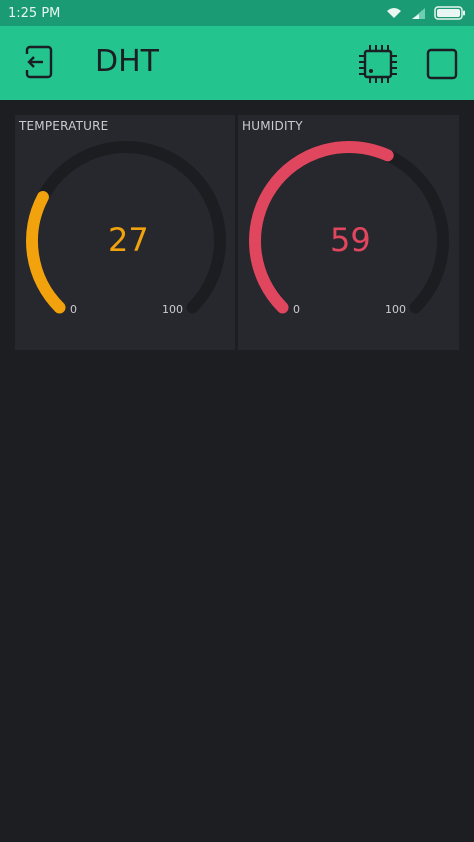 The width and height of the screenshot is (474, 842). What do you see at coordinates (296, 309) in the screenshot?
I see `humidity-min: 0` at bounding box center [296, 309].